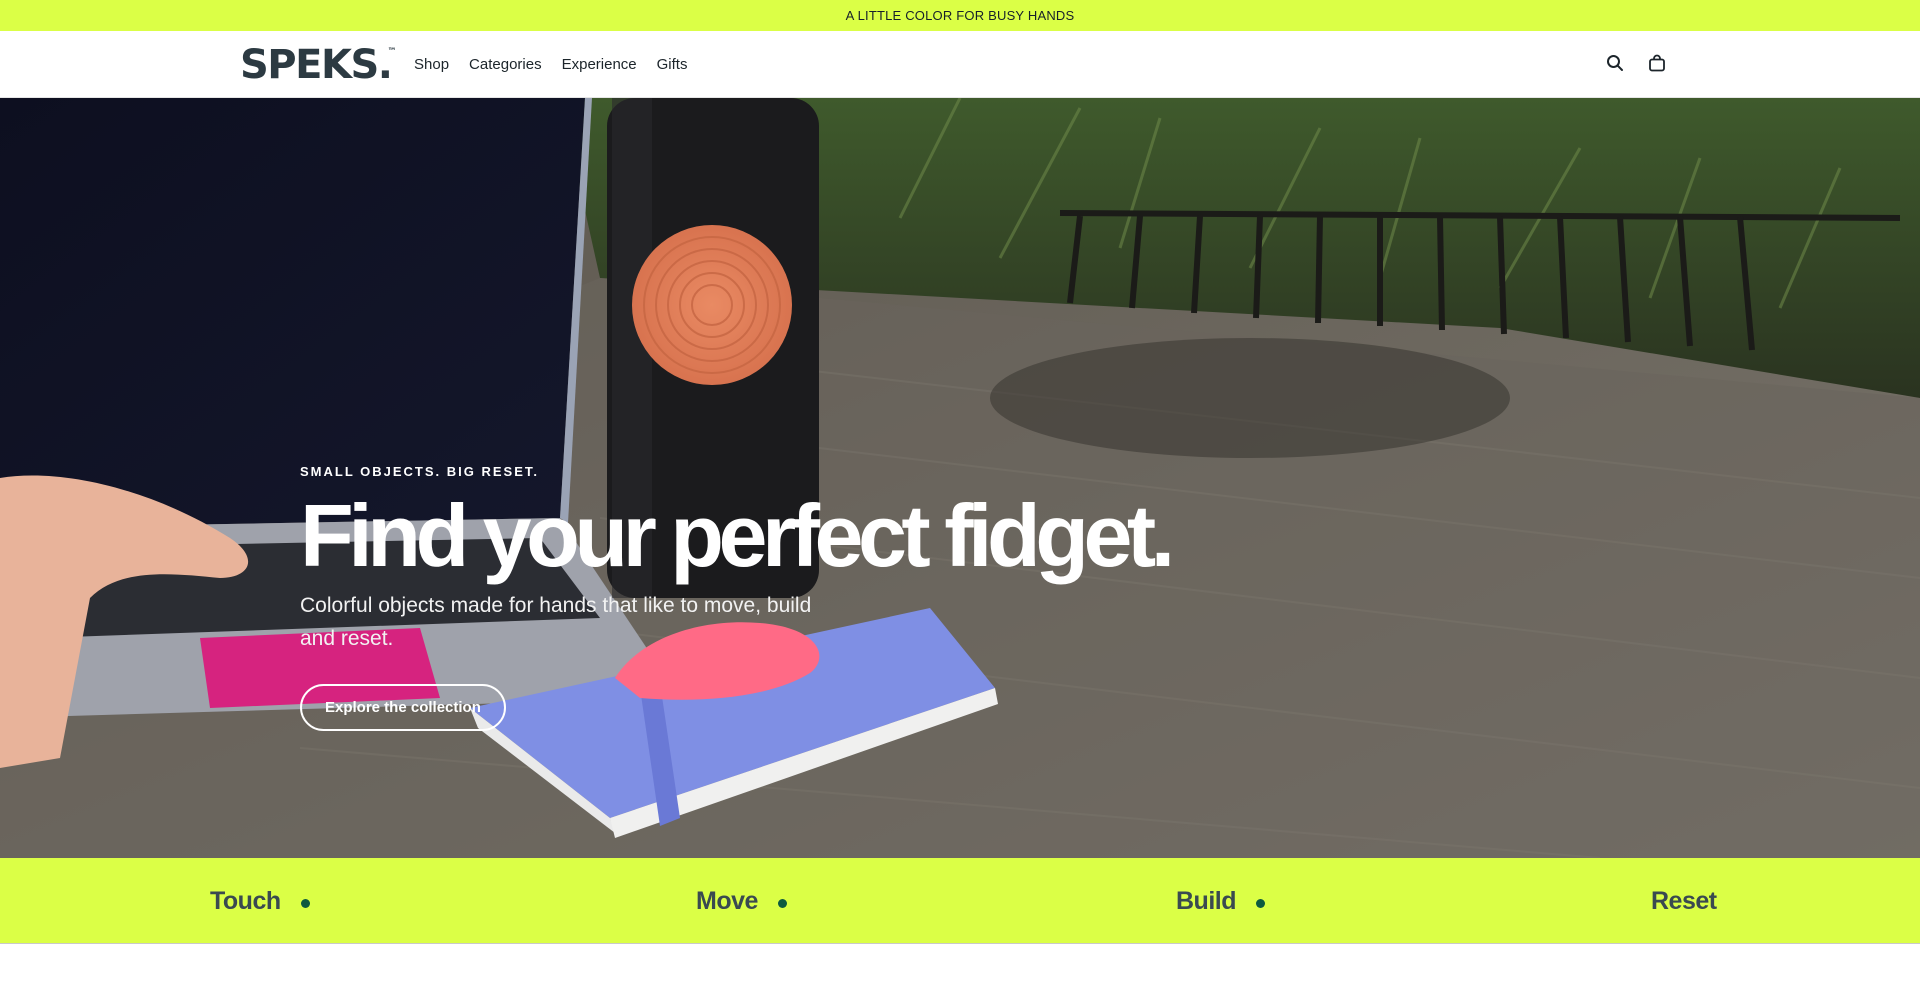  I want to click on announcement-bar: A LITTLE COLOR FOR BUSY HANDS, so click(960, 15).